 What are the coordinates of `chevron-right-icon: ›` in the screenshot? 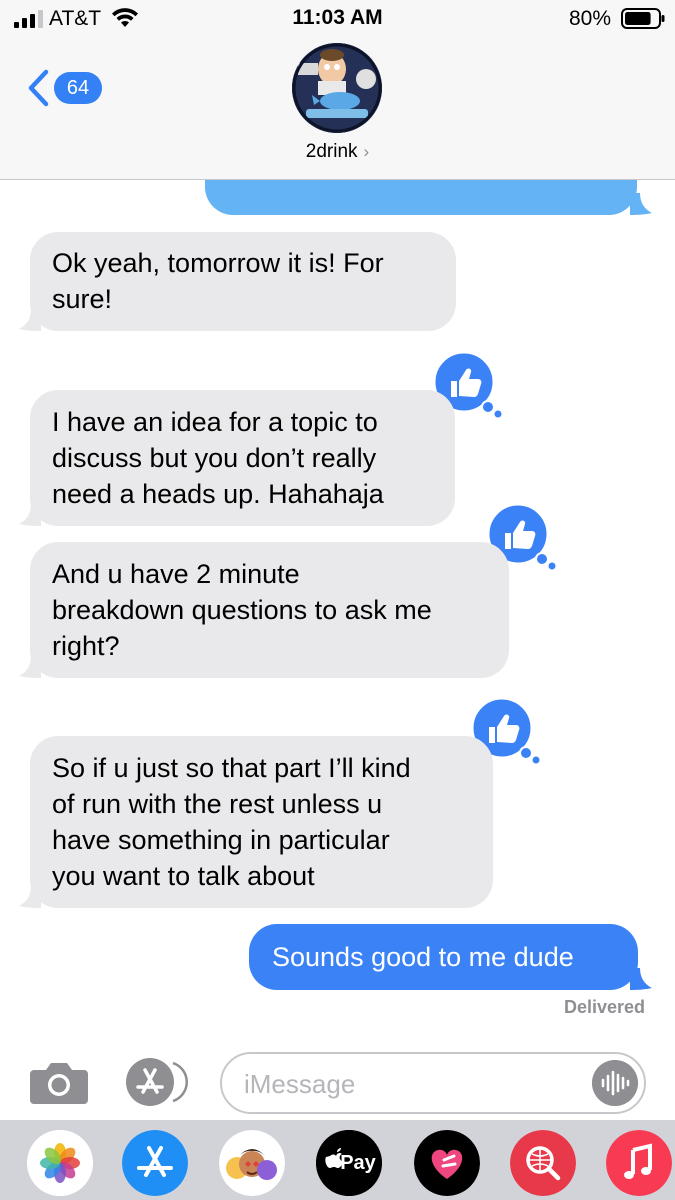 It's located at (366, 151).